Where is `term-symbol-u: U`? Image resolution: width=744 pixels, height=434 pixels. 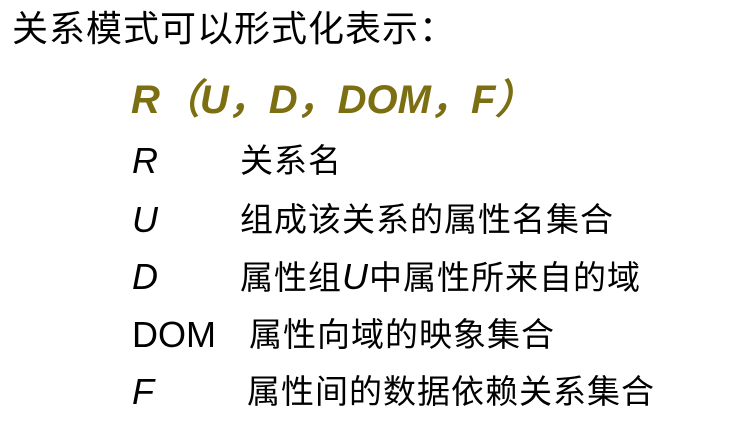
term-symbol-u: U is located at coordinates (145, 219).